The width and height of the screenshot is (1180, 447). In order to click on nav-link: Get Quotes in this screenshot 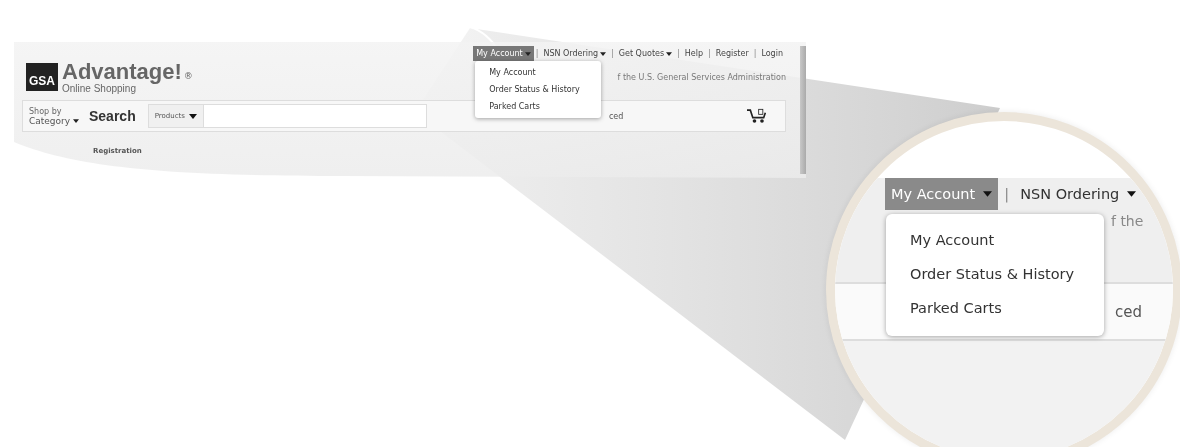, I will do `click(645, 53)`.